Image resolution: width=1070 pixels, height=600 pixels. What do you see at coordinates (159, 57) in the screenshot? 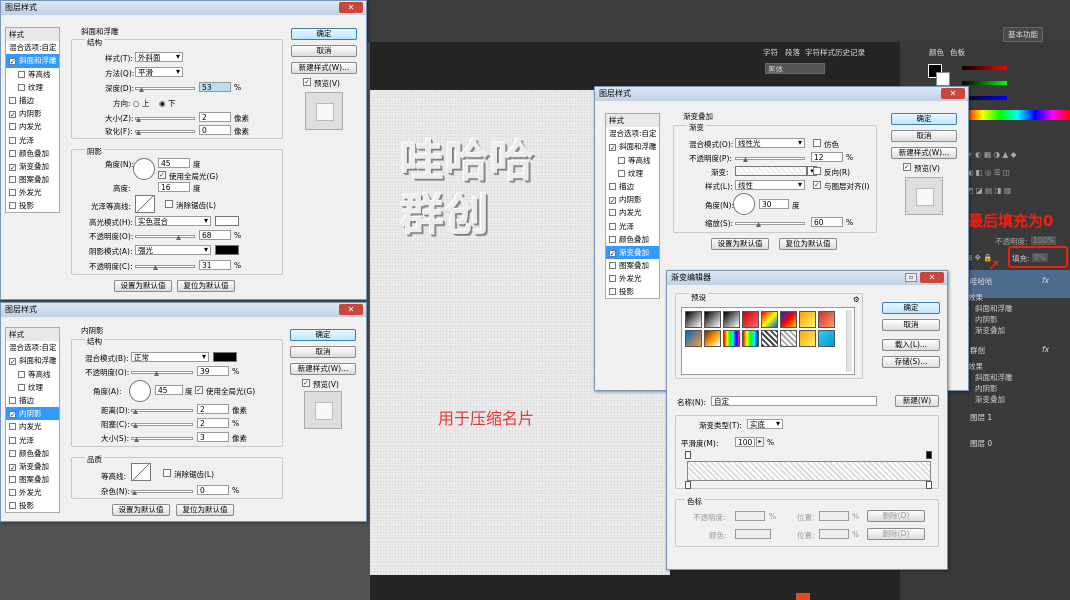
I see `bevel-style-select: 外斜面` at bounding box center [159, 57].